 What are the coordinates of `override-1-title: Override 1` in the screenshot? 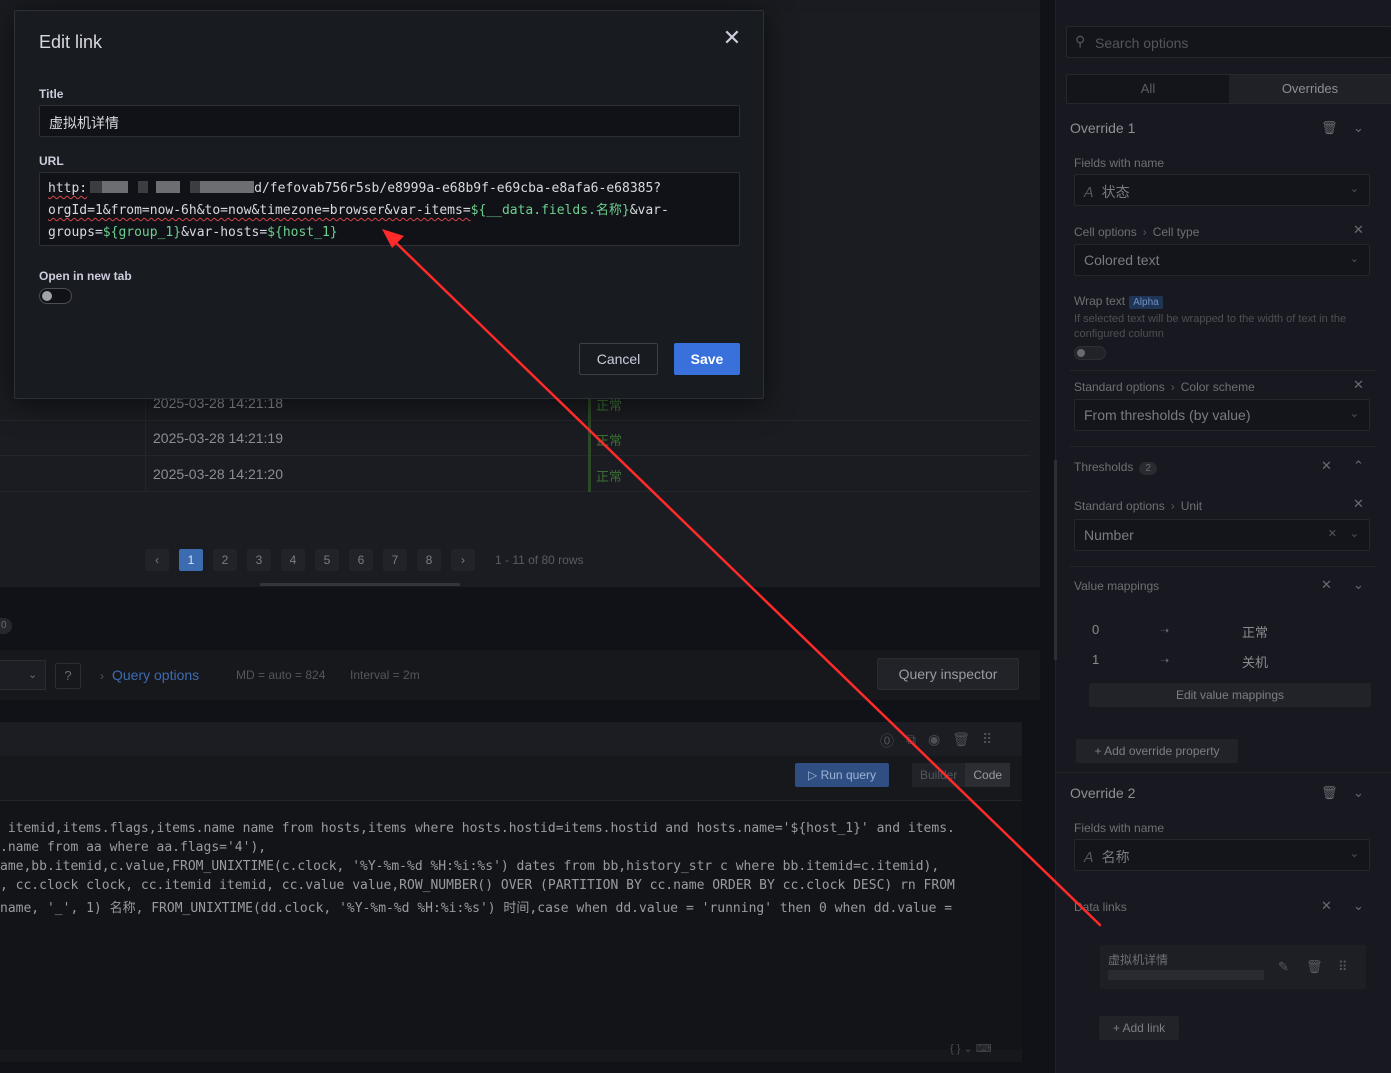 It's located at (1102, 128).